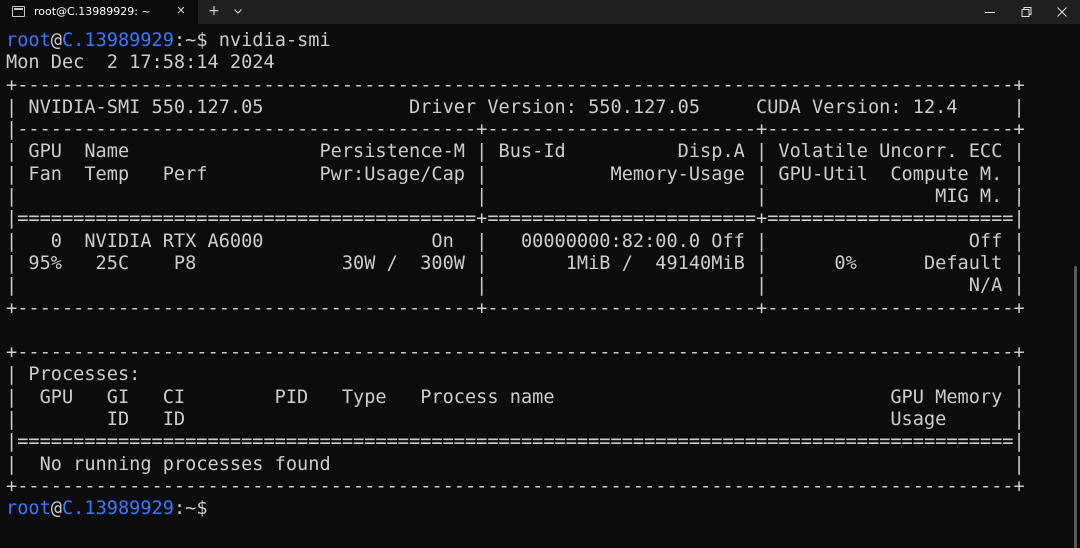 The height and width of the screenshot is (548, 1080). What do you see at coordinates (515, 375) in the screenshot?
I see `output-line: | Processes: |` at bounding box center [515, 375].